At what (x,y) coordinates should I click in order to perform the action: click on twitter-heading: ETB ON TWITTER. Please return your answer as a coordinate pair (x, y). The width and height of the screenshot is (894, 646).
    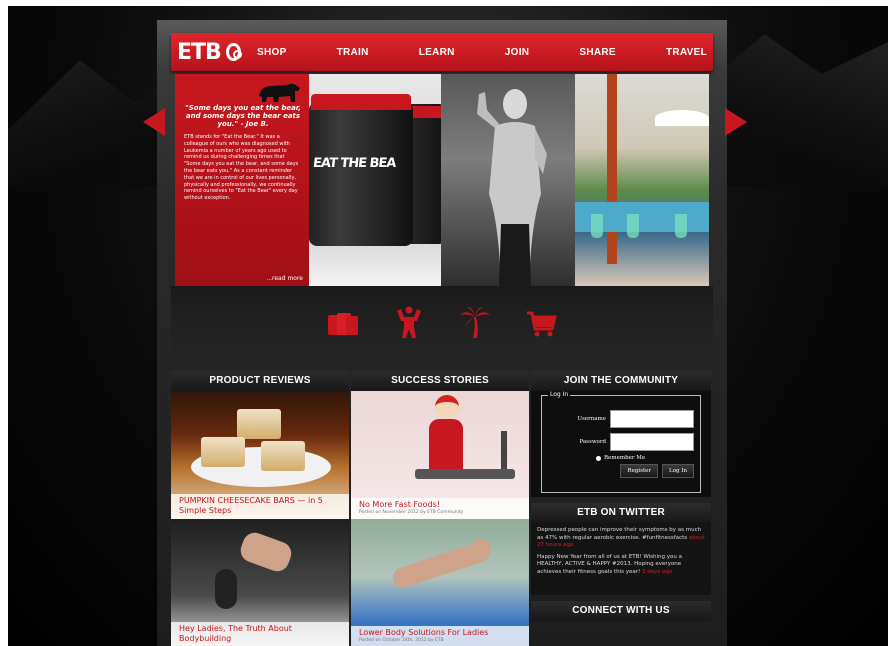
    Looking at the image, I should click on (621, 513).